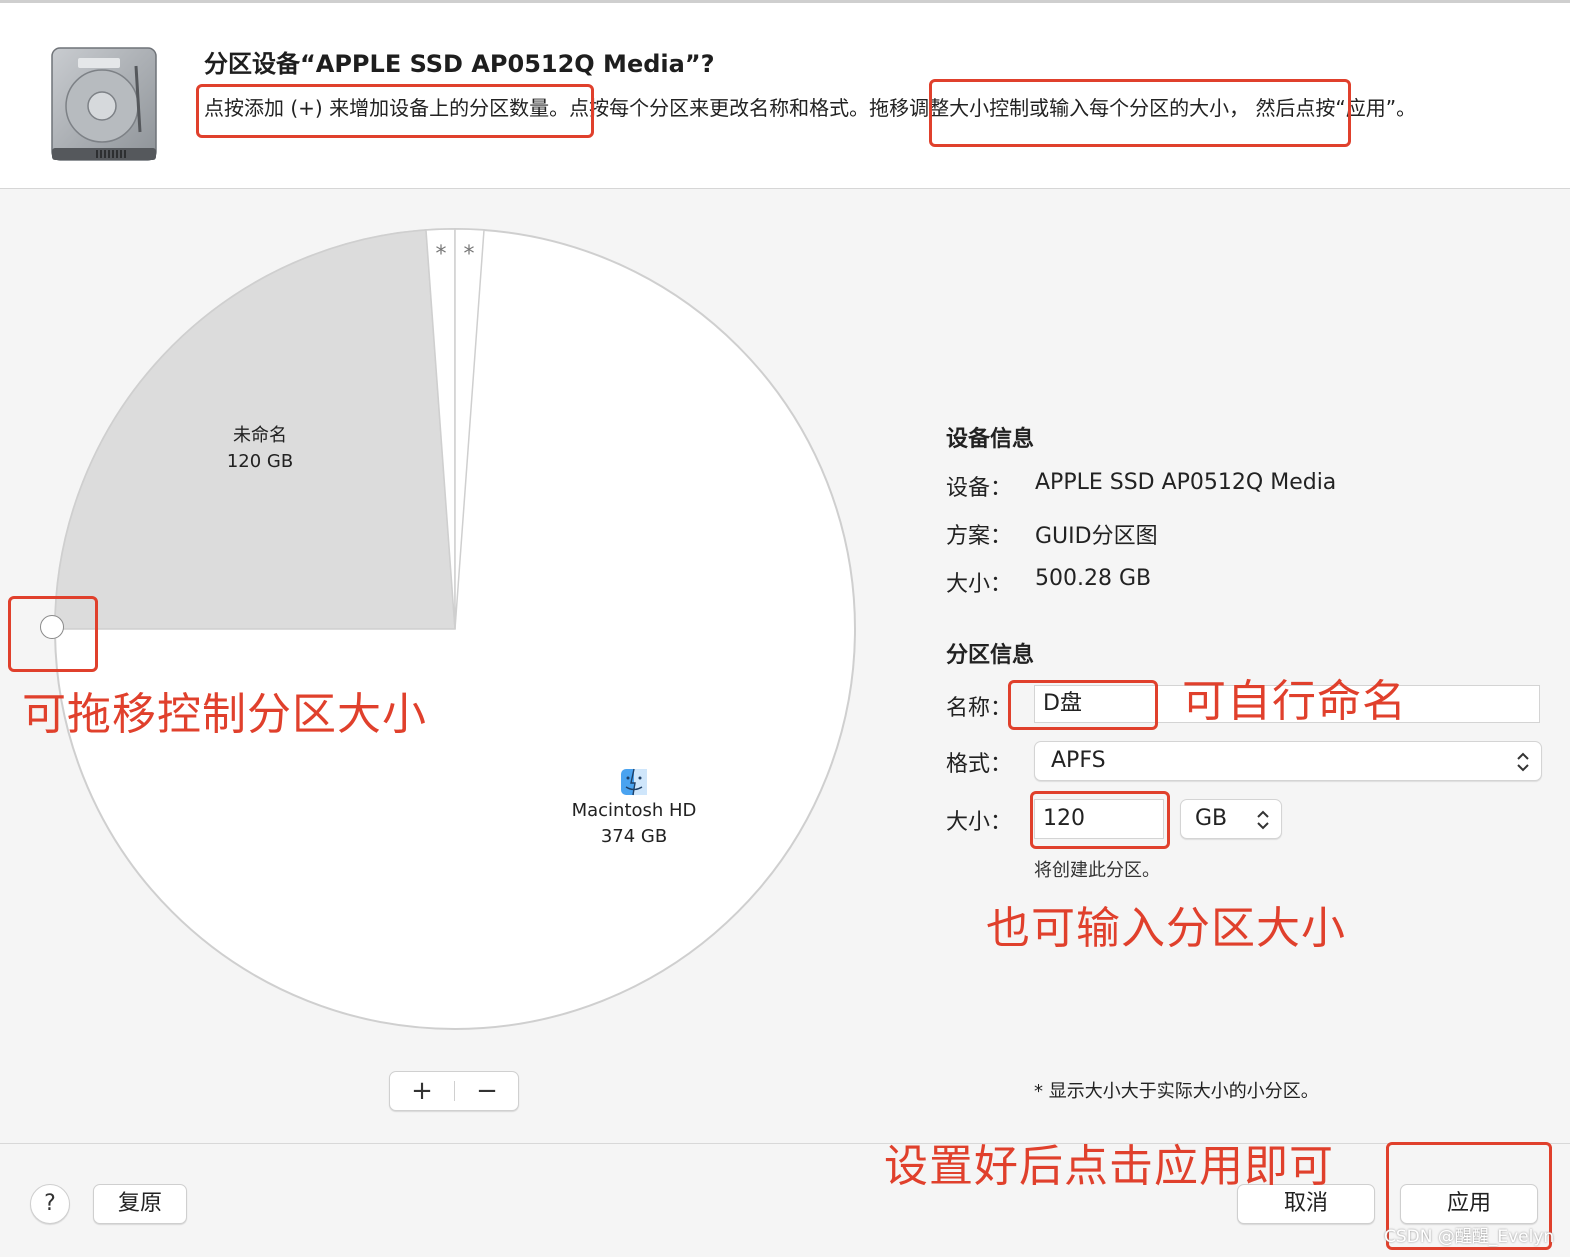 This screenshot has height=1257, width=1570. Describe the element at coordinates (634, 810) in the screenshot. I see `pie-label-macintosh-hd-name: Macintosh HD` at that location.